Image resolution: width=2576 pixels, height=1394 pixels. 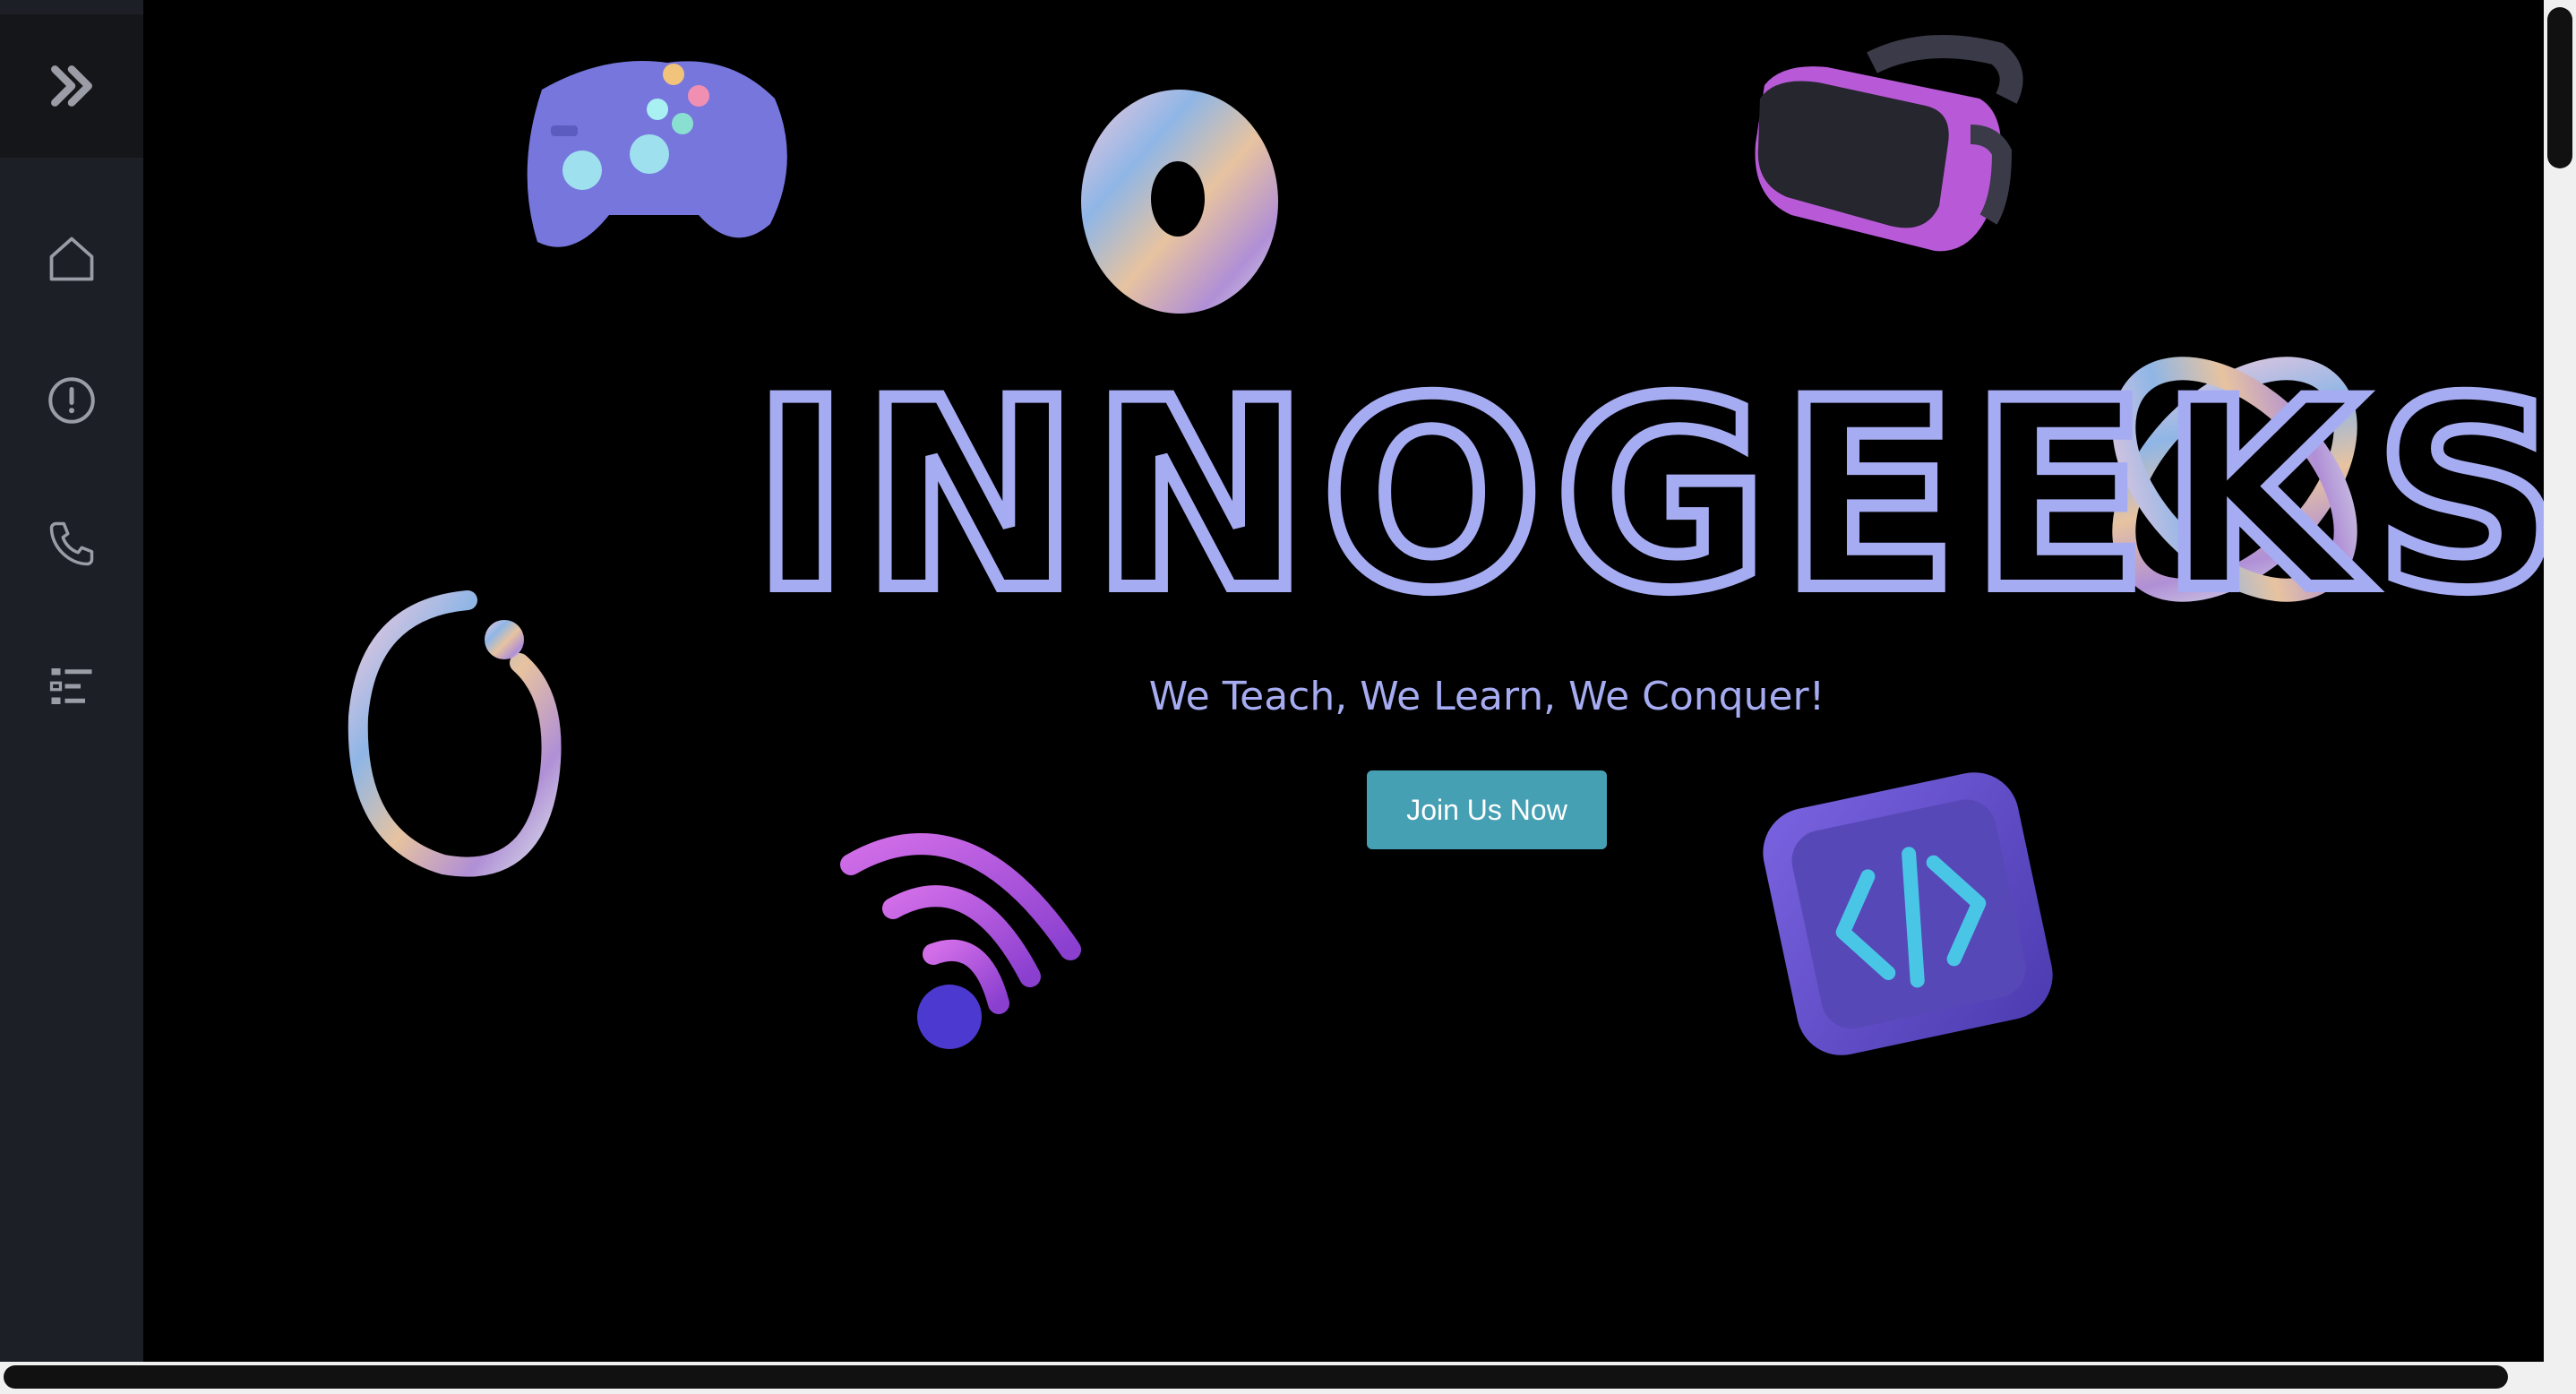 What do you see at coordinates (2560, 681) in the screenshot?
I see `vertical-scrollbar` at bounding box center [2560, 681].